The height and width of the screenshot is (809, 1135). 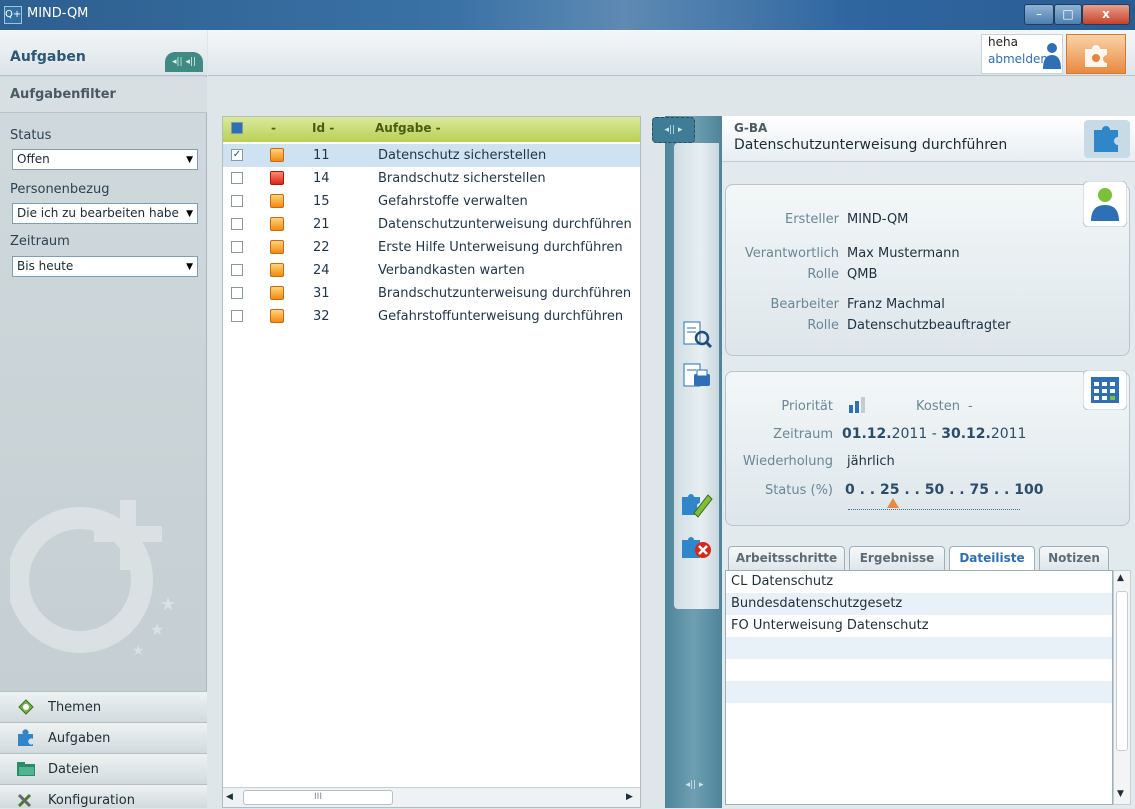 I want to click on nav-label: Dateien, so click(x=73, y=769).